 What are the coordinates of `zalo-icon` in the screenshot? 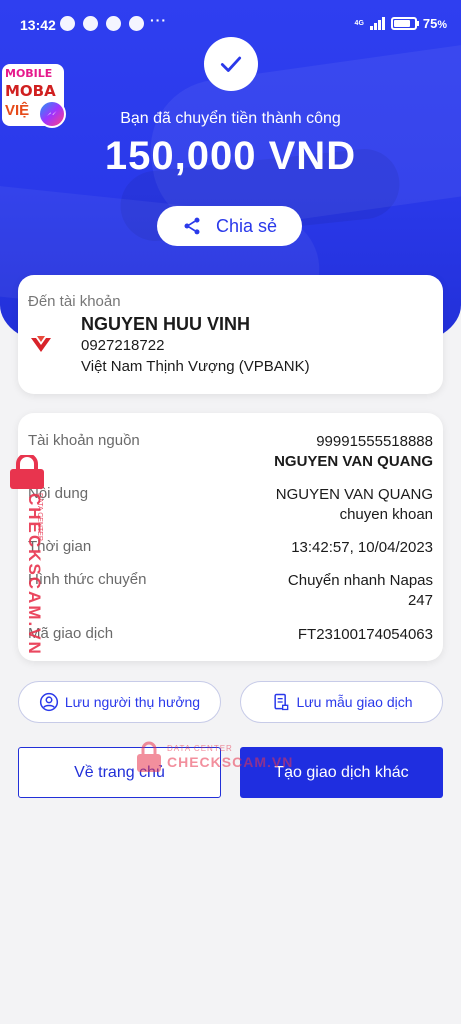 It's located at (113, 23).